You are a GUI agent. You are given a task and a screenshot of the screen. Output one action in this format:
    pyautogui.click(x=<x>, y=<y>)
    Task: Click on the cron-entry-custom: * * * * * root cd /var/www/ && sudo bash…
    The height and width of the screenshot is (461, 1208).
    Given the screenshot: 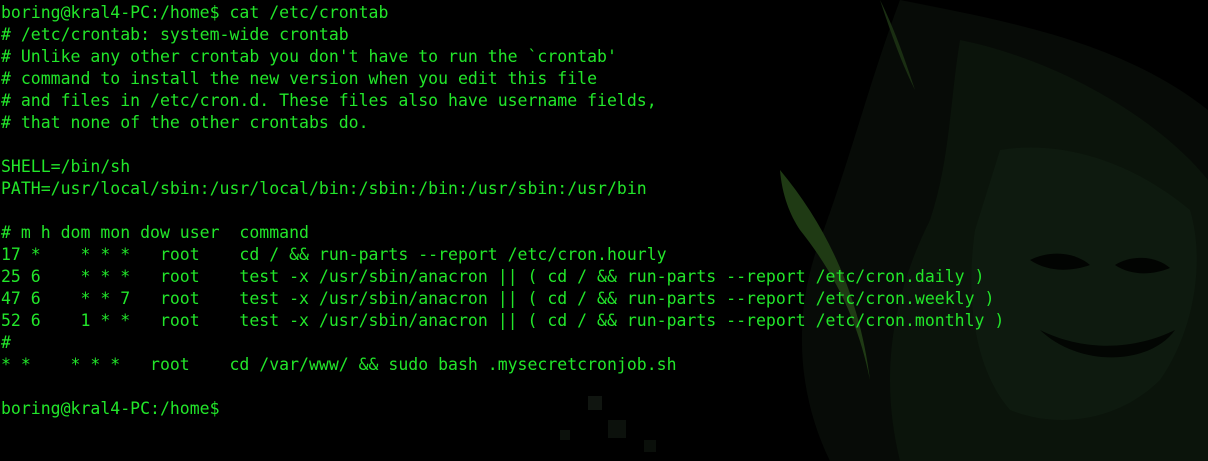 What is the action you would take?
    pyautogui.click(x=339, y=364)
    